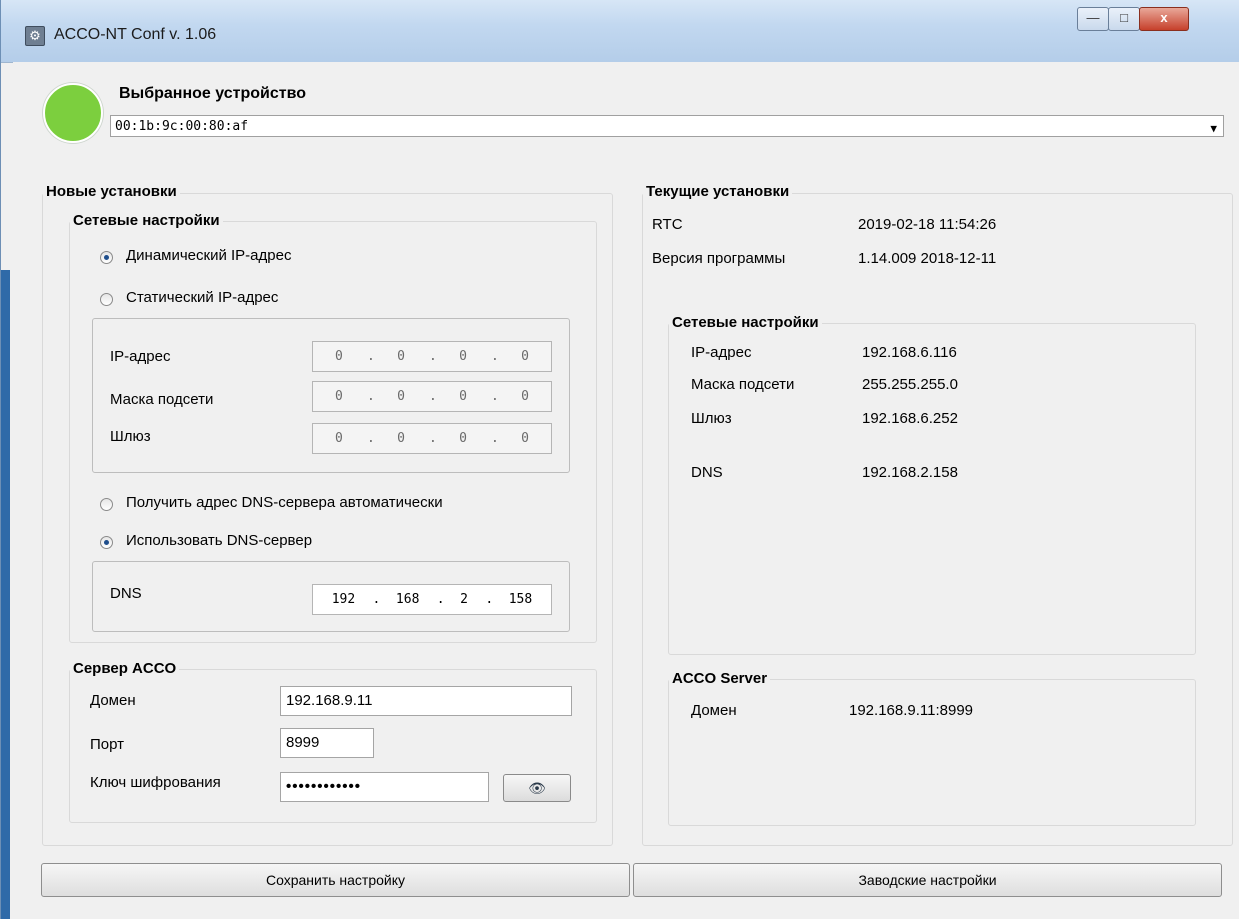 The width and height of the screenshot is (1239, 919). What do you see at coordinates (140, 356) in the screenshot?
I see `ip-address-label: IP-адрес` at bounding box center [140, 356].